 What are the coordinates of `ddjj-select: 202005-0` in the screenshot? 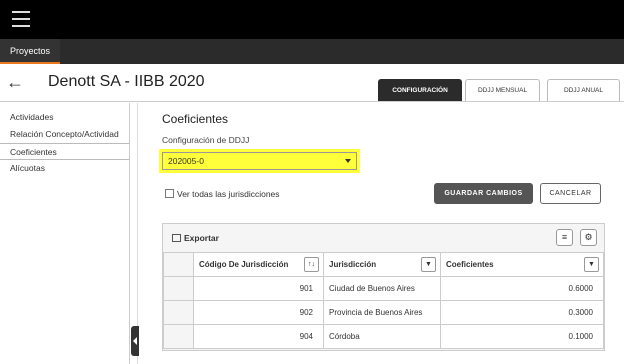 It's located at (259, 161).